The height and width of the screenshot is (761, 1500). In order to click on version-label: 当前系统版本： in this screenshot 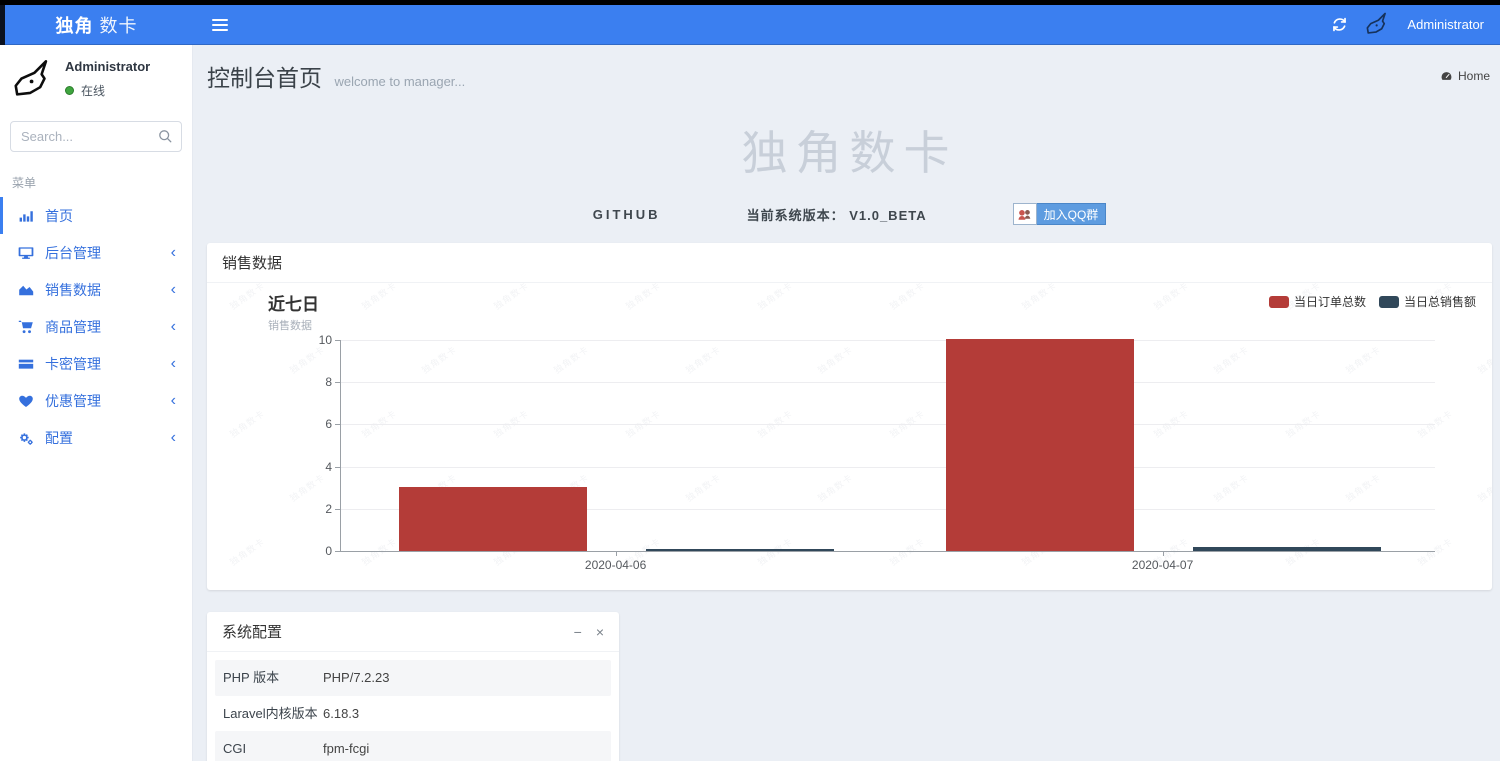, I will do `click(795, 215)`.